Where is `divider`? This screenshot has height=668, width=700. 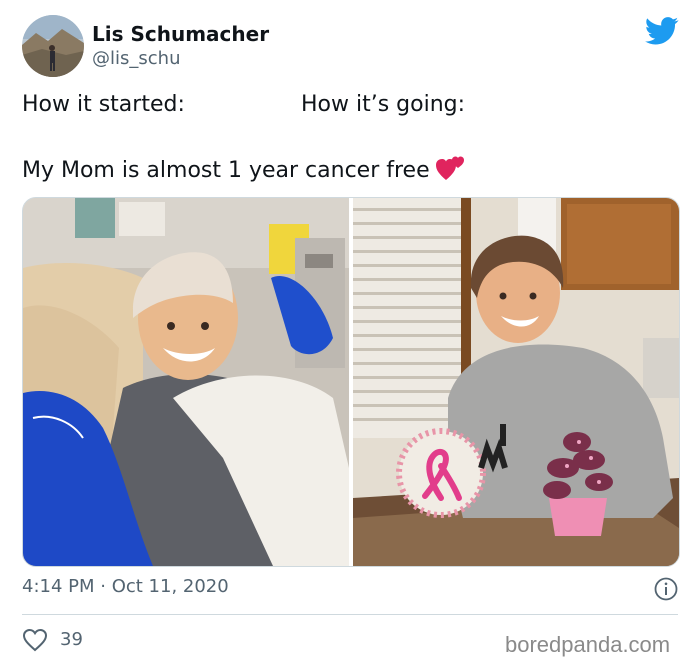
divider is located at coordinates (350, 614).